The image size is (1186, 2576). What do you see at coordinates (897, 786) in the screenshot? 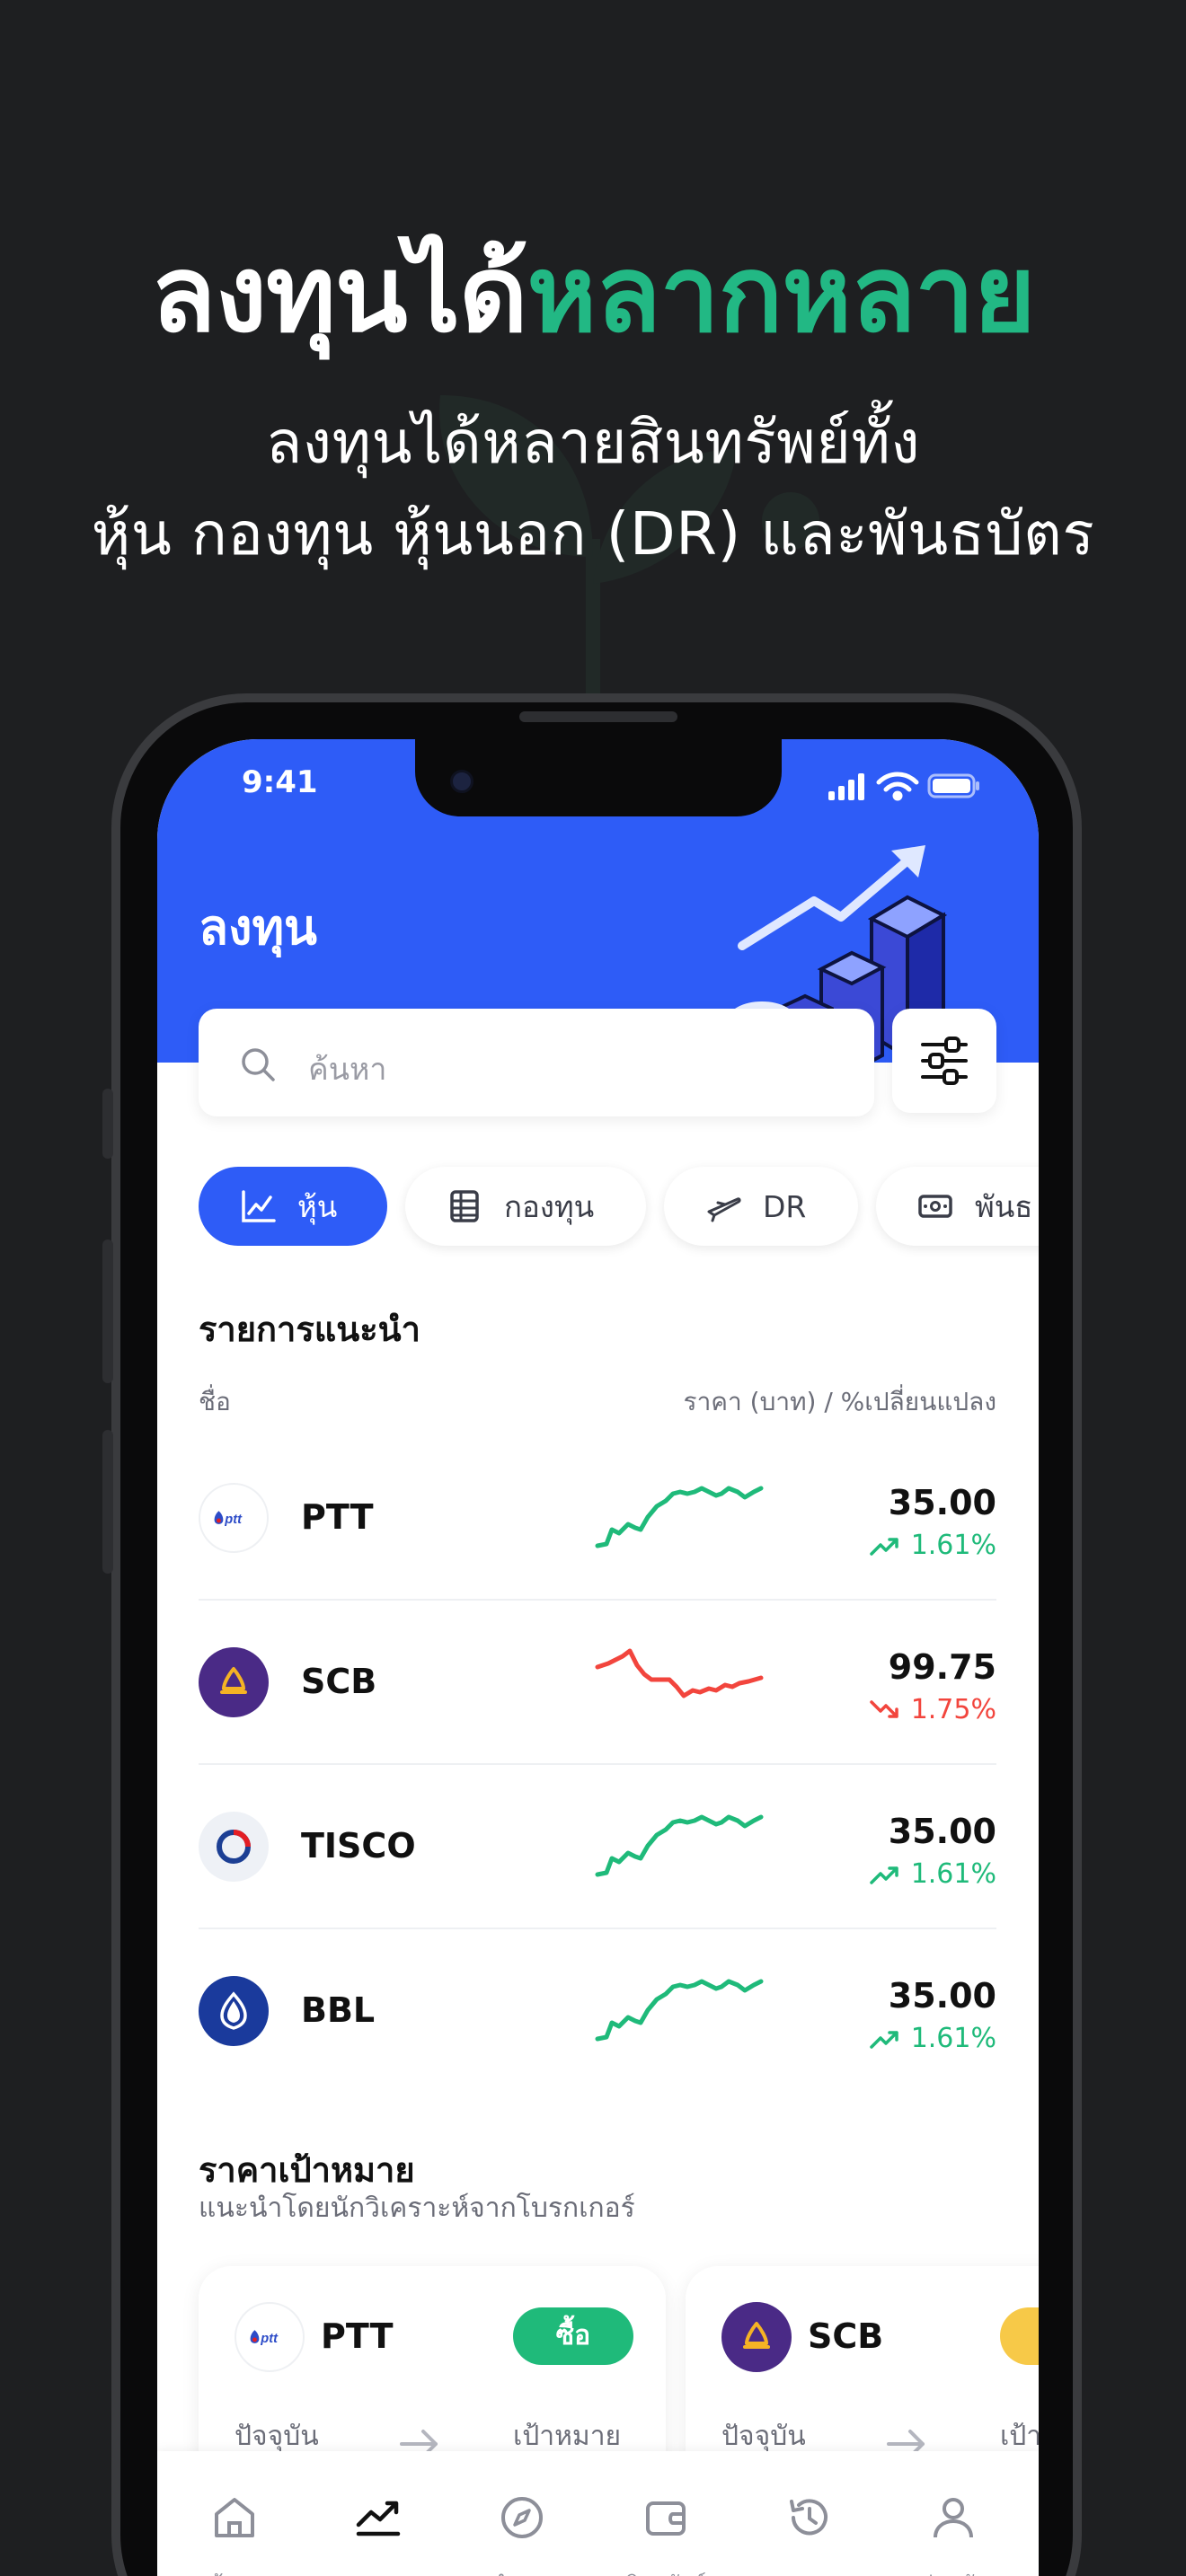
I see `wifi-icon` at bounding box center [897, 786].